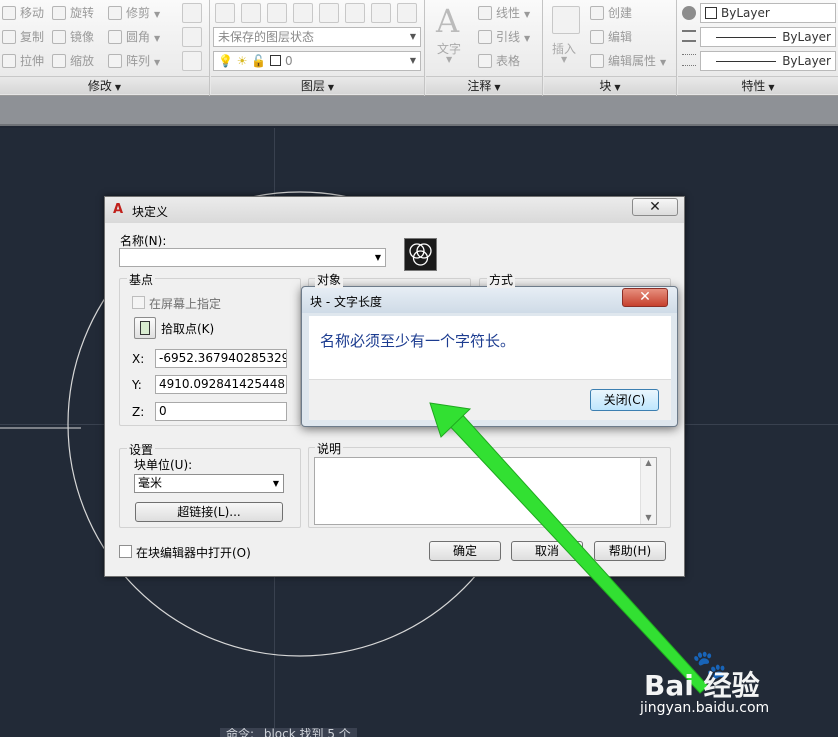  I want to click on linear-dim-icon, so click(485, 13).